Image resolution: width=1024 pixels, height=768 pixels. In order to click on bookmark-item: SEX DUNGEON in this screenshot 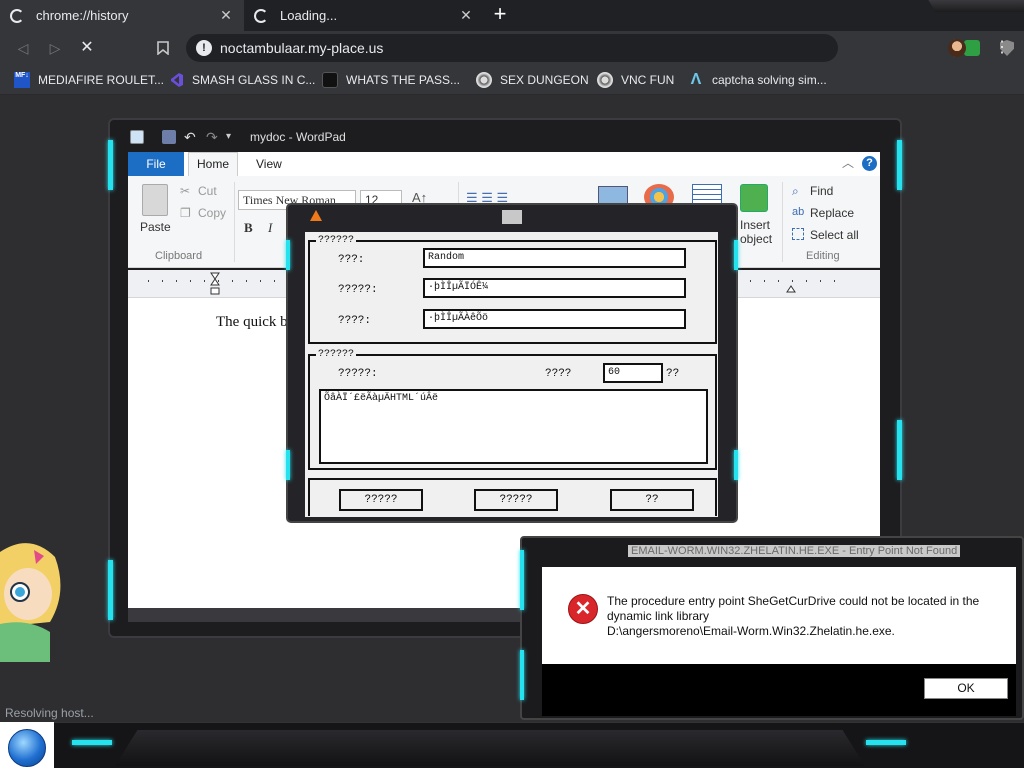, I will do `click(532, 80)`.